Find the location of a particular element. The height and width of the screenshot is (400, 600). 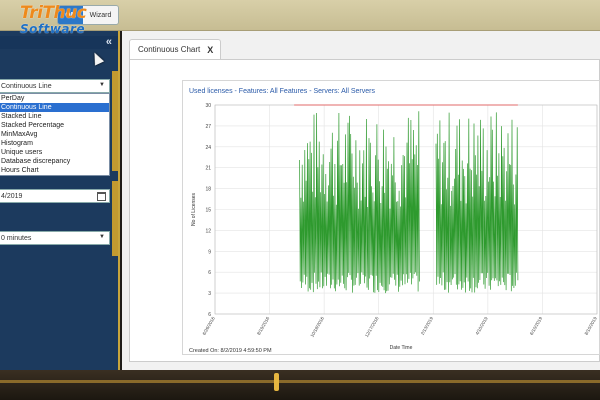

date-value: 4/2019 is located at coordinates (12, 196).